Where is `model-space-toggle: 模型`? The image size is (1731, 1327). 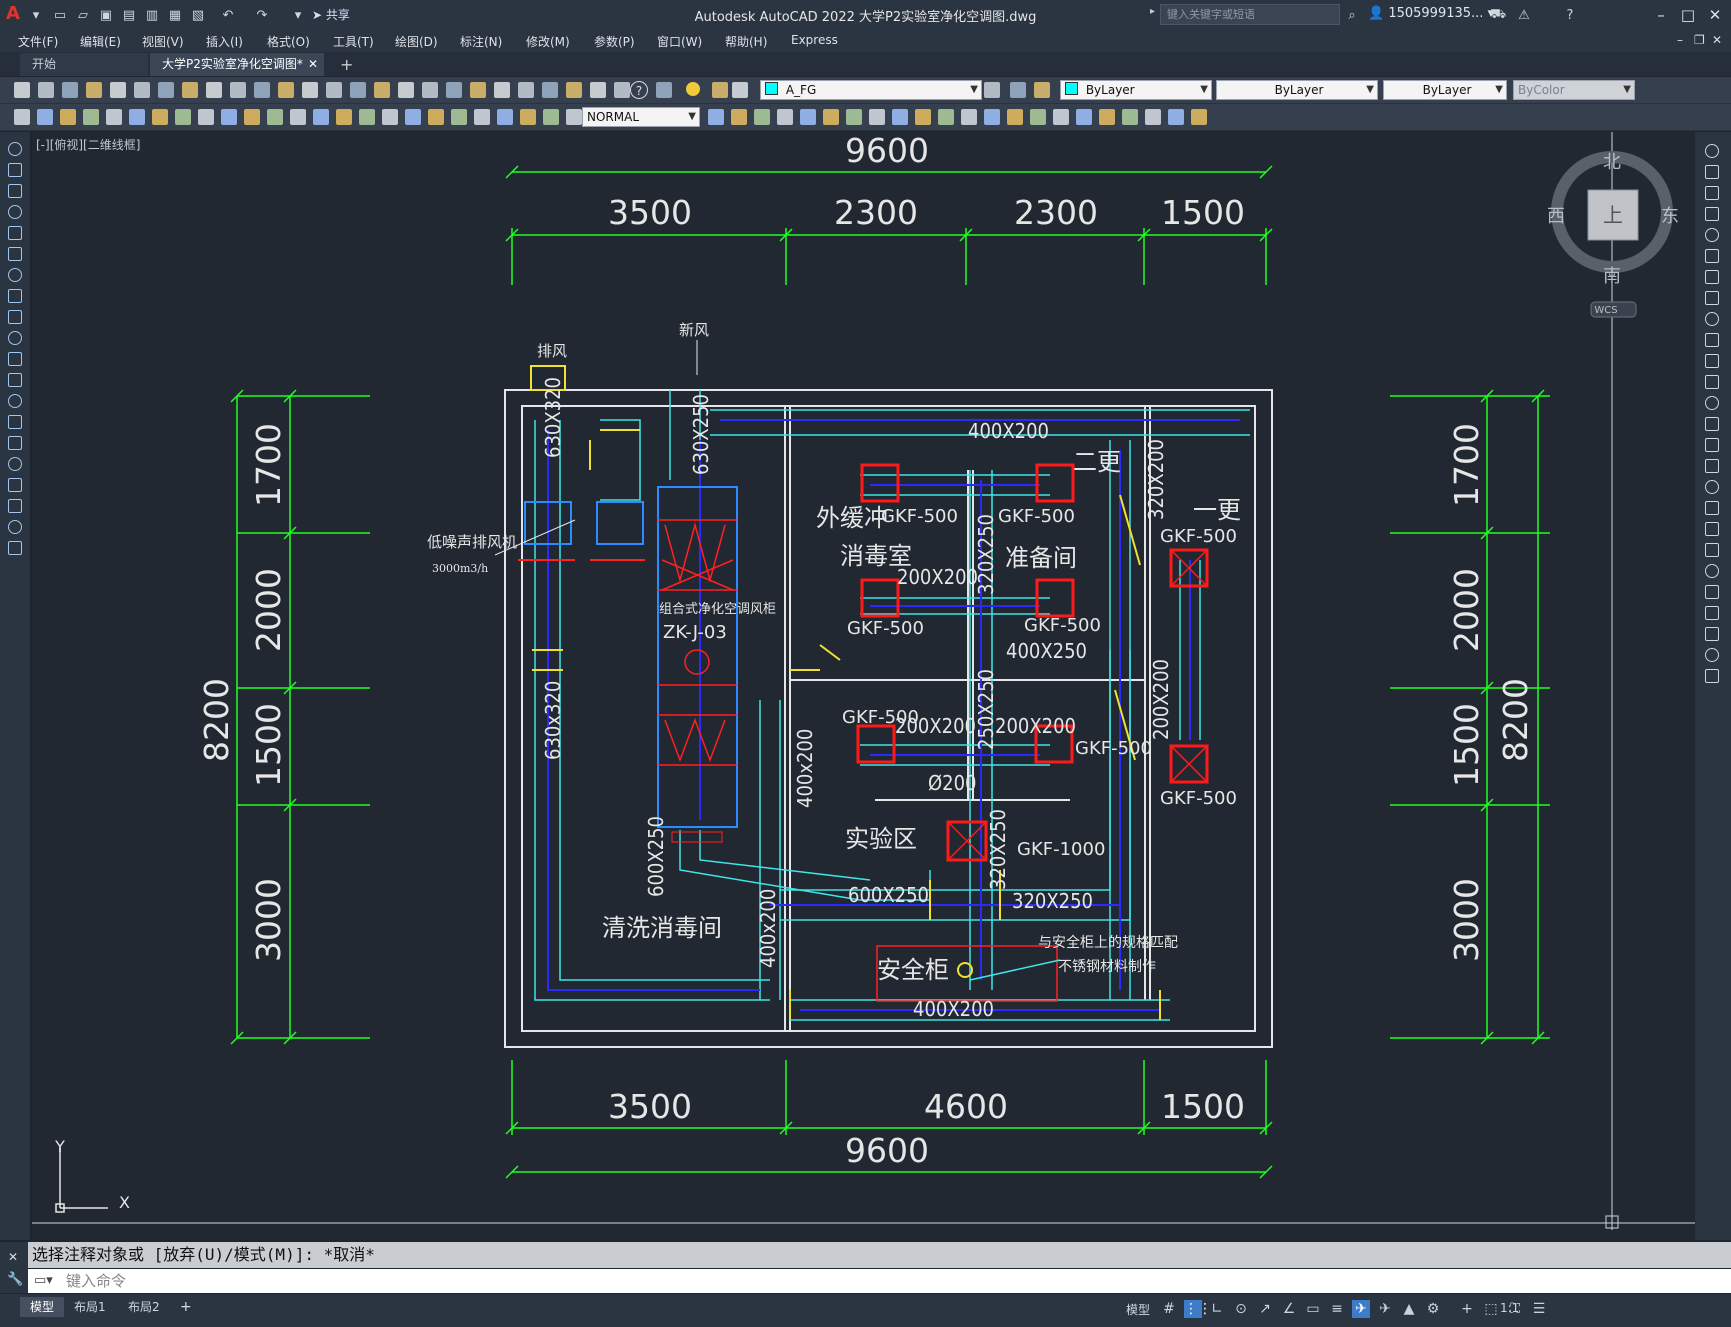
model-space-toggle: 模型 is located at coordinates (1138, 1309).